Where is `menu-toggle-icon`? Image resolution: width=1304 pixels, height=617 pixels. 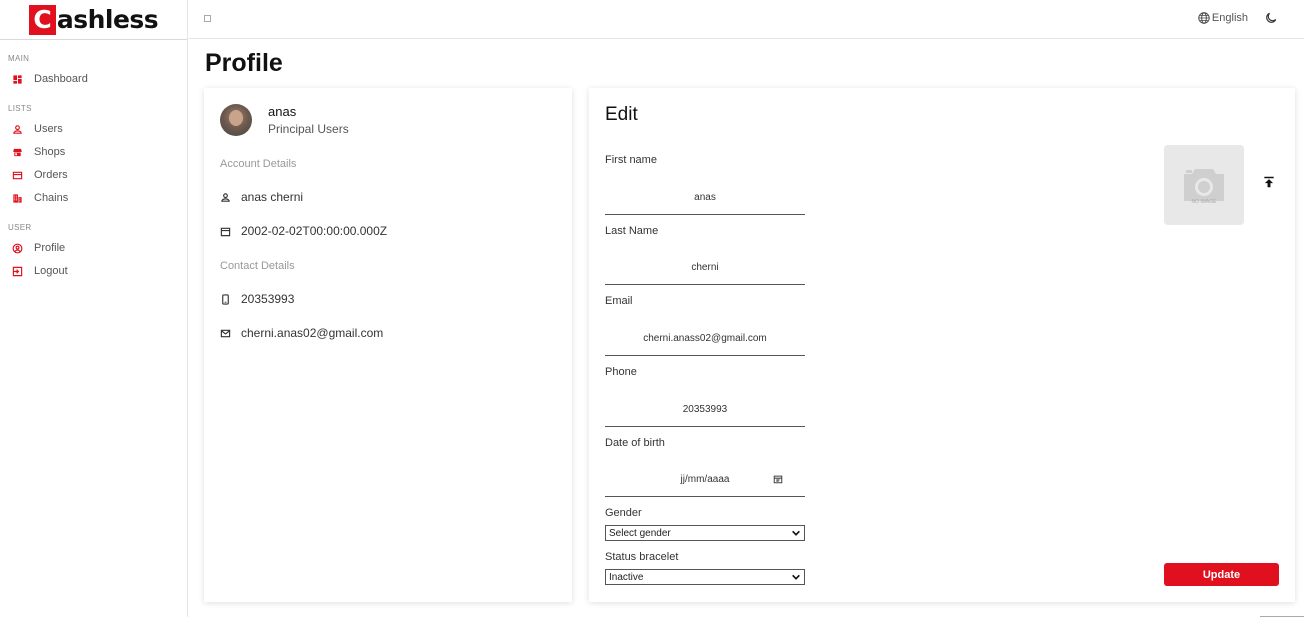
menu-toggle-icon is located at coordinates (207, 18).